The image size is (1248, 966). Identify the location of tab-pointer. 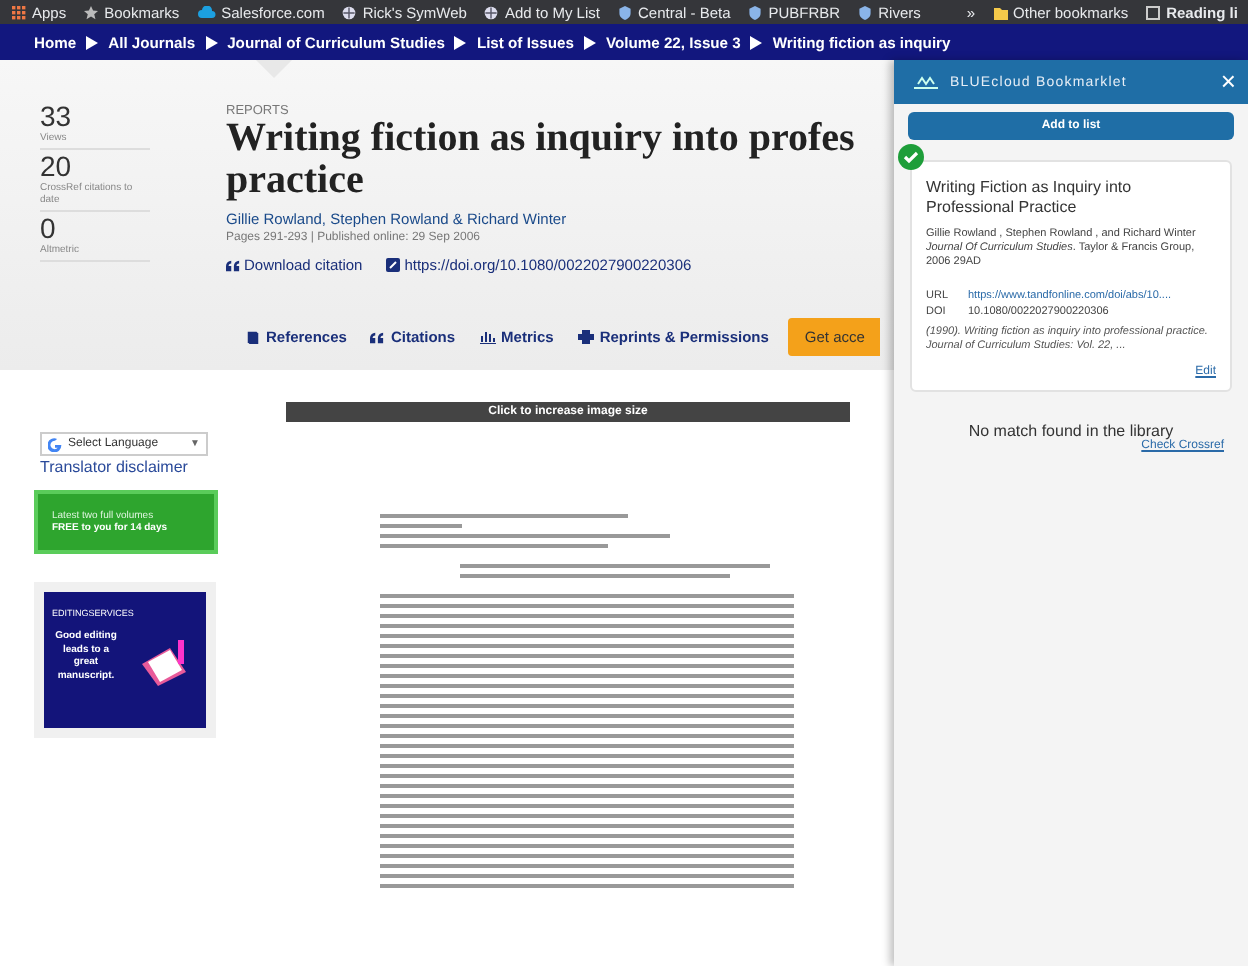
(274, 69).